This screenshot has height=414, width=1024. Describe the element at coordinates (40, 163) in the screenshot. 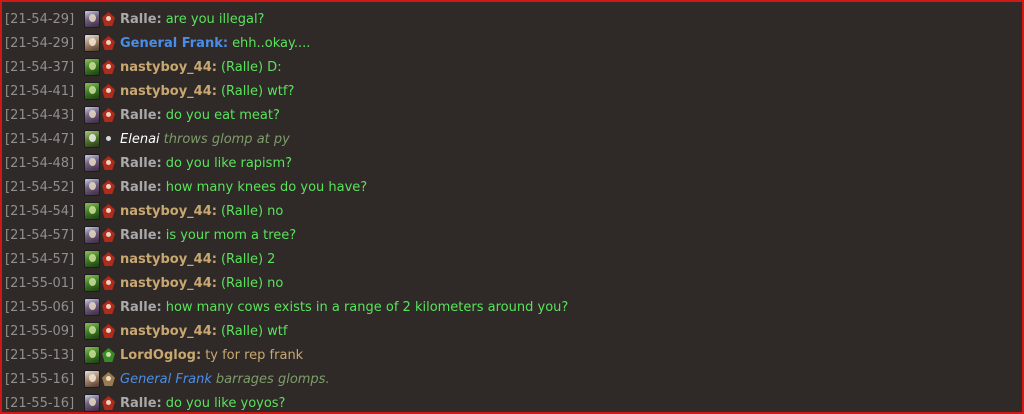

I see `message-timestamp: [21-54-48]` at that location.